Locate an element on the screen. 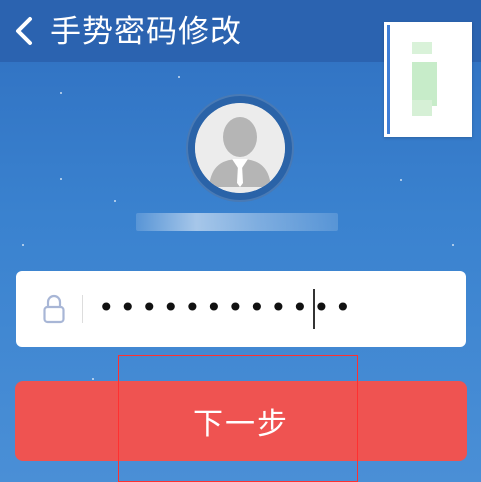 The height and width of the screenshot is (482, 481). user-avatar-icon is located at coordinates (240, 148).